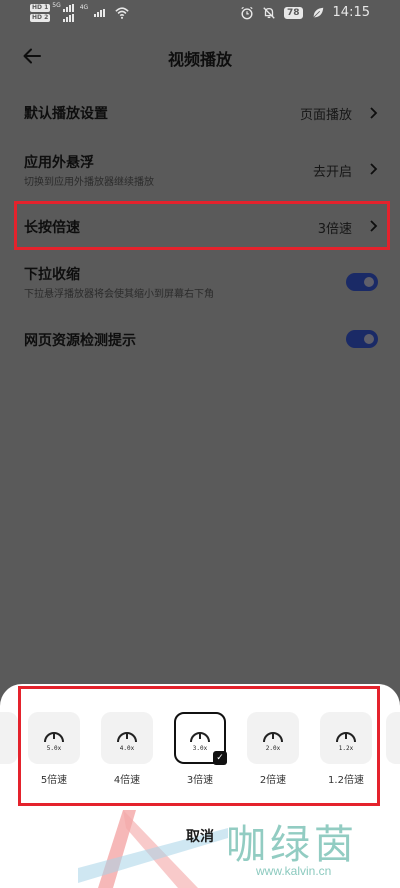 The image size is (400, 888). I want to click on setting-title: 应用外悬浮, so click(59, 163).